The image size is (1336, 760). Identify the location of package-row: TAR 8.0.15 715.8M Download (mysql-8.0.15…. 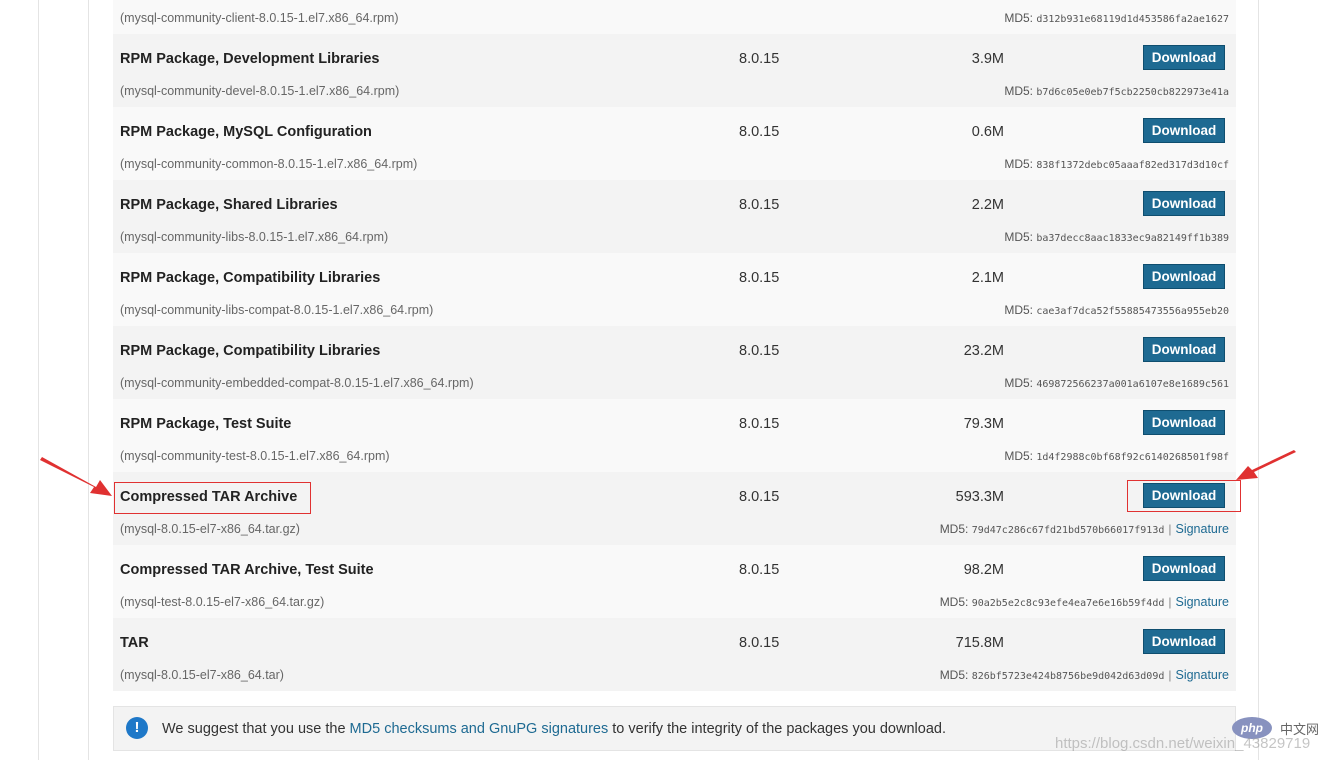
(674, 654).